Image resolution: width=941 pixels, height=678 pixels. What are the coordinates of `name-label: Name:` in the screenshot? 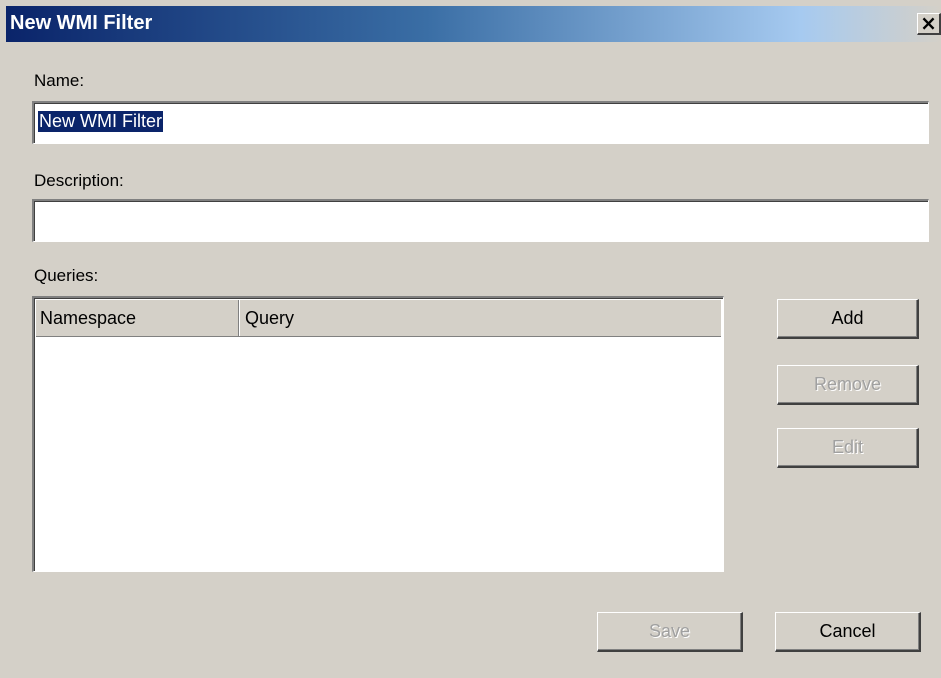 It's located at (59, 80).